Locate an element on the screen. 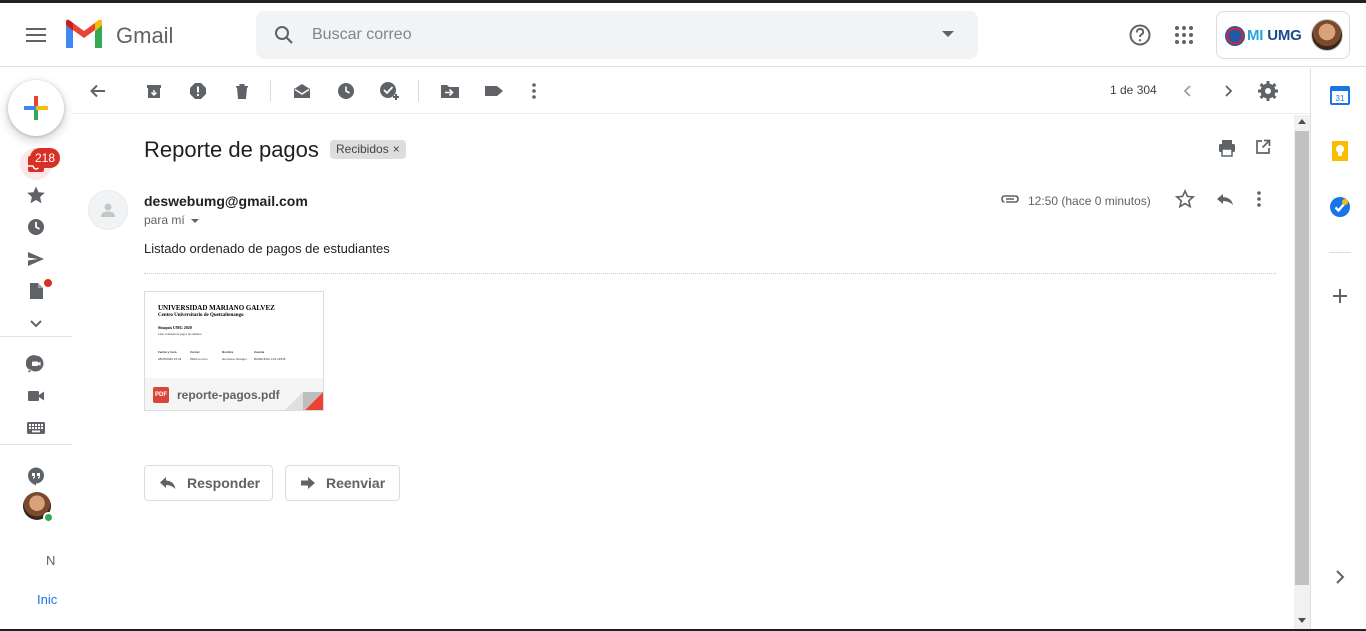 This screenshot has height=631, width=1366. search-options-dropdown-icon is located at coordinates (948, 34).